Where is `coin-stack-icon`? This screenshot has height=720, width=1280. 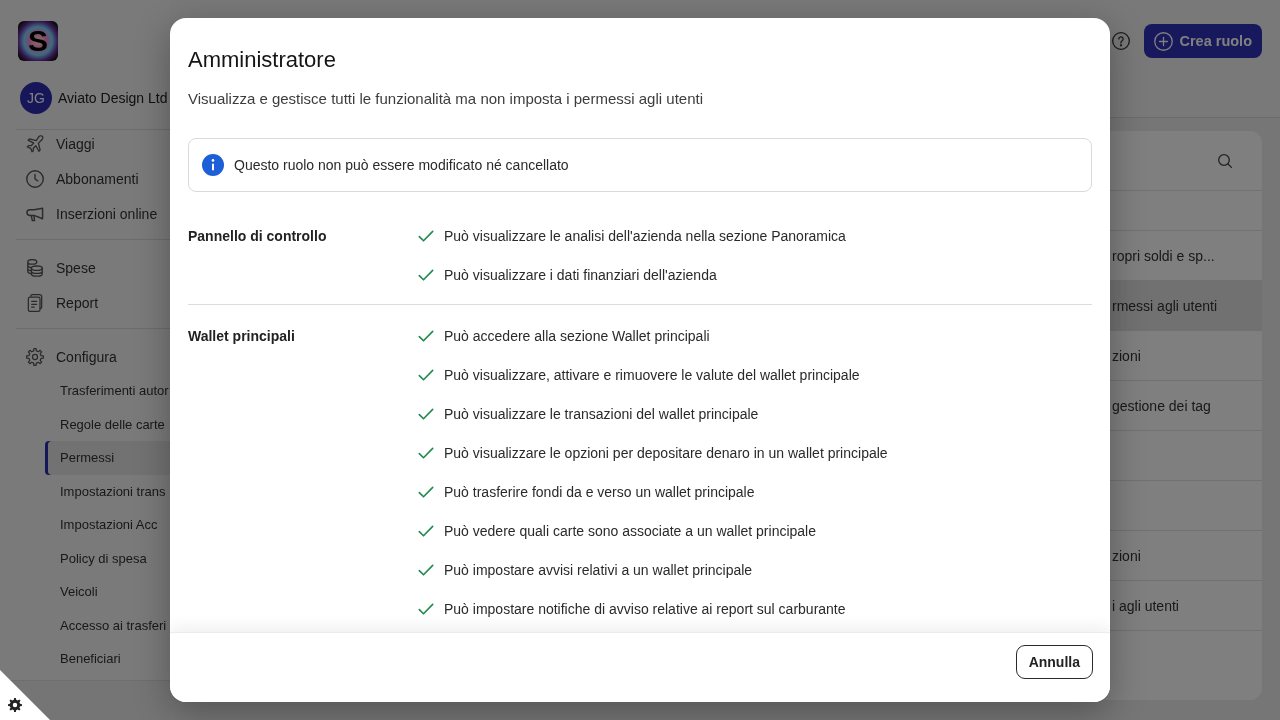
coin-stack-icon is located at coordinates (35, 268).